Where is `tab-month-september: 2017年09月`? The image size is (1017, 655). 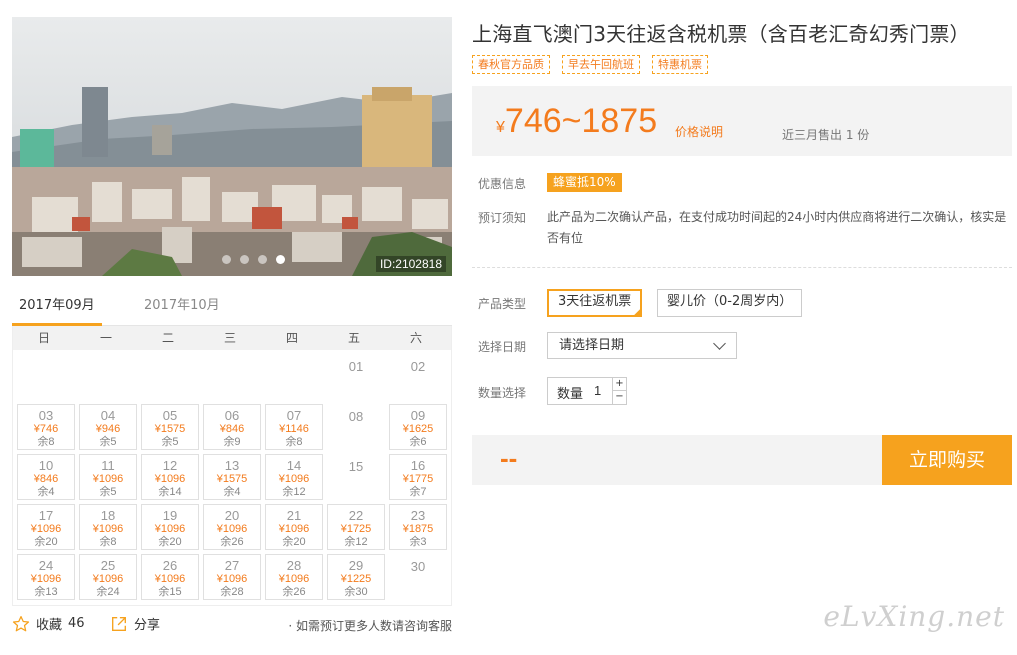
tab-month-september: 2017年09月 is located at coordinates (57, 311).